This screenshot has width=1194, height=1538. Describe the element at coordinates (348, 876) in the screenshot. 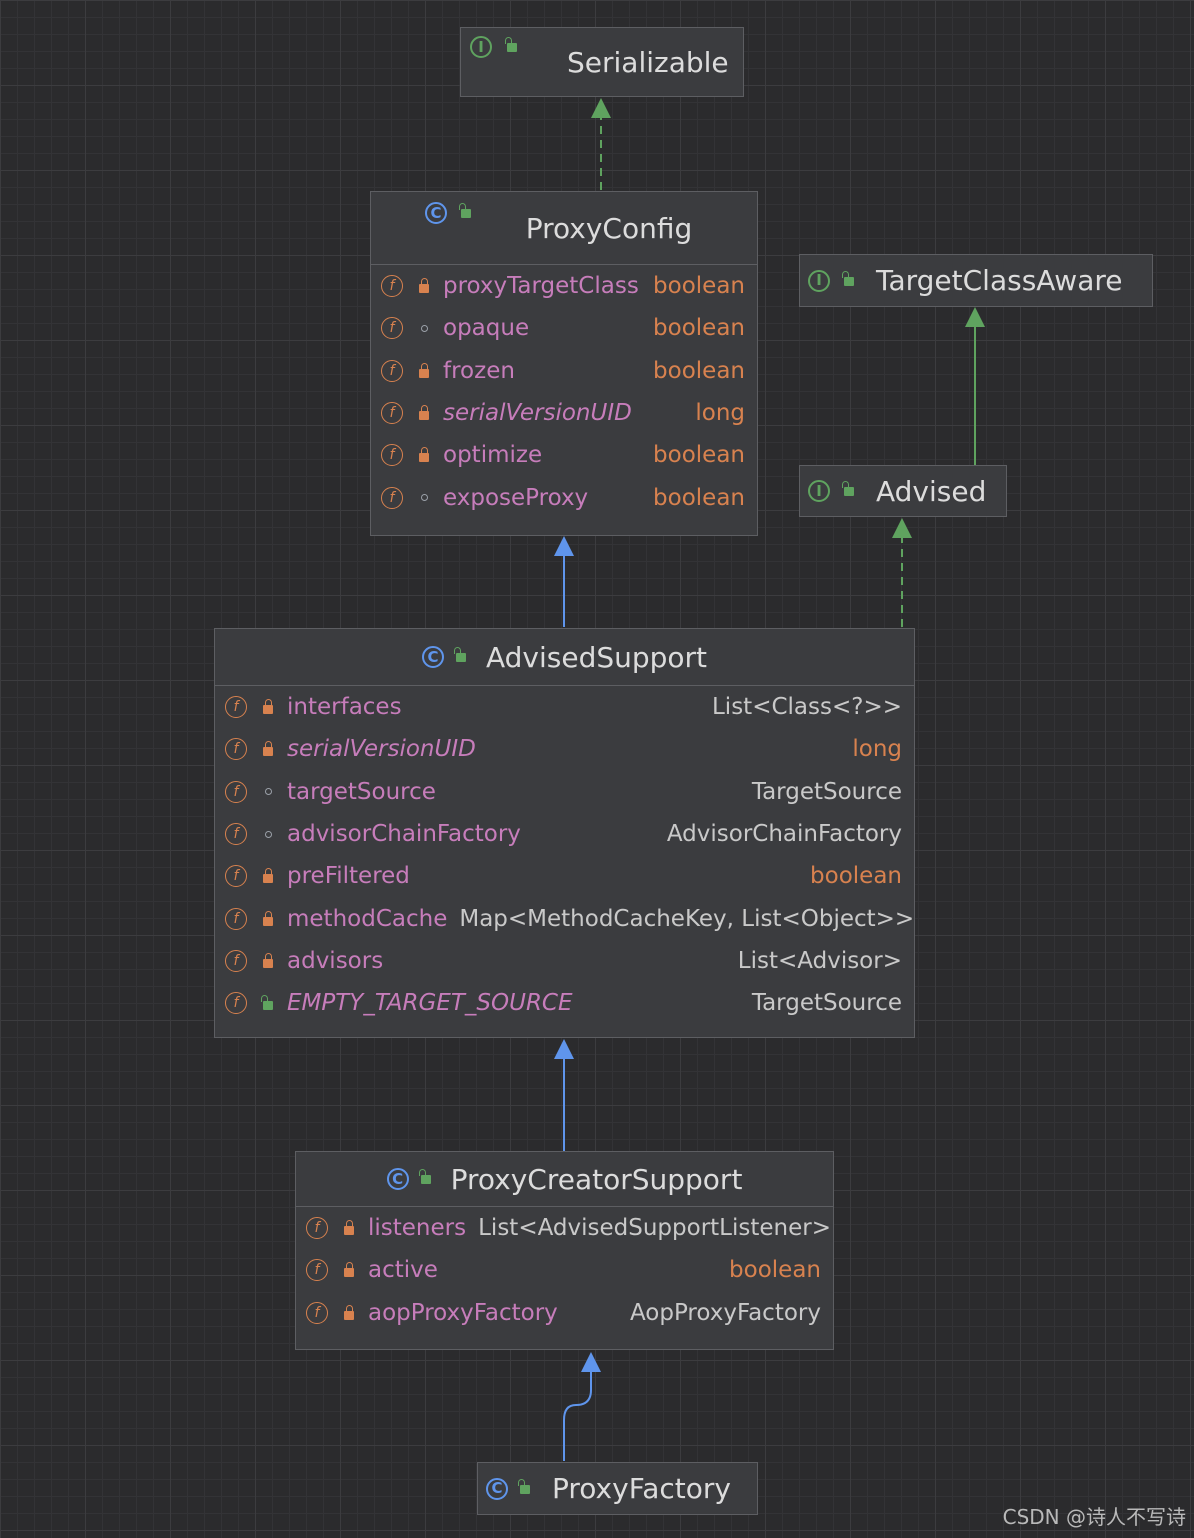

I see `field-name: preFiltered` at that location.